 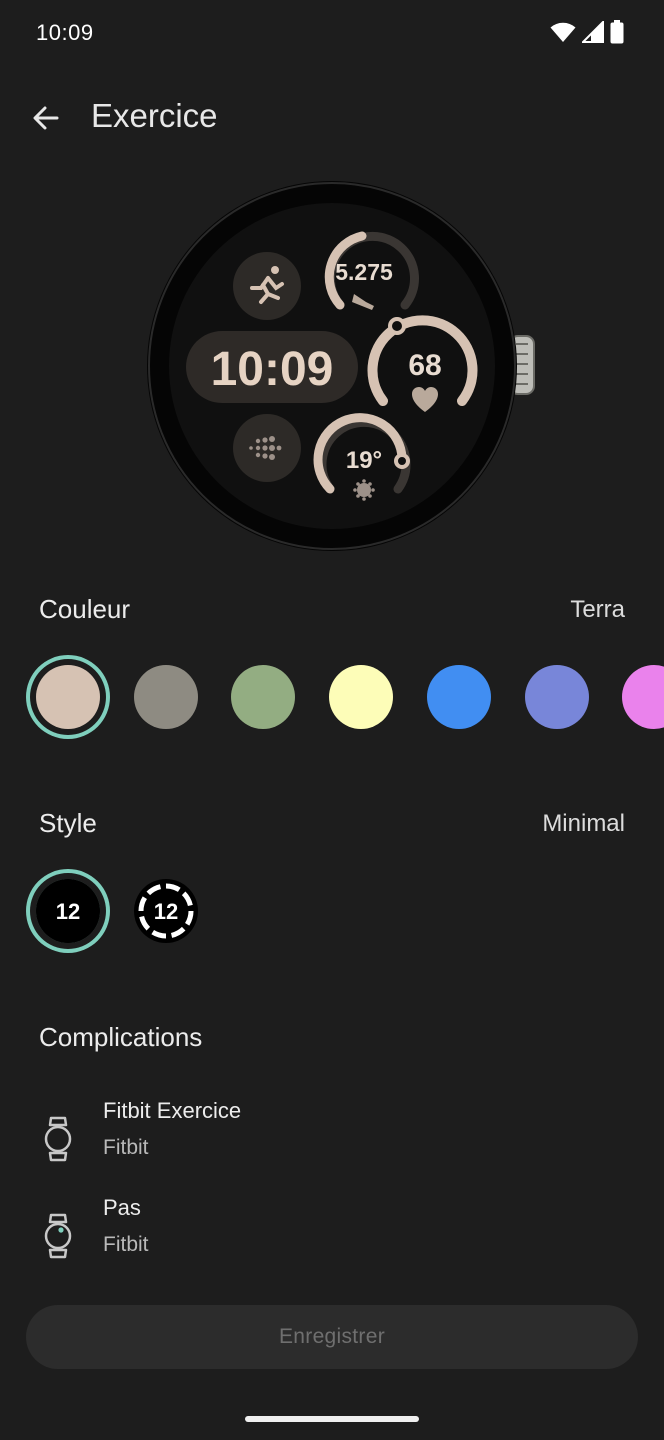 What do you see at coordinates (122, 1207) in the screenshot?
I see `complication-title: Pas` at bounding box center [122, 1207].